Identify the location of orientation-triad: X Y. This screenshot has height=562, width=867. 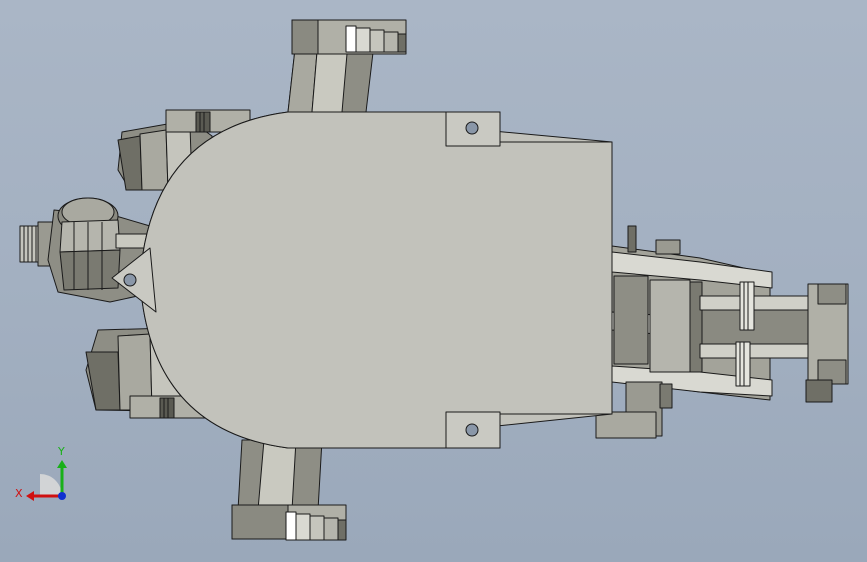
(41, 473).